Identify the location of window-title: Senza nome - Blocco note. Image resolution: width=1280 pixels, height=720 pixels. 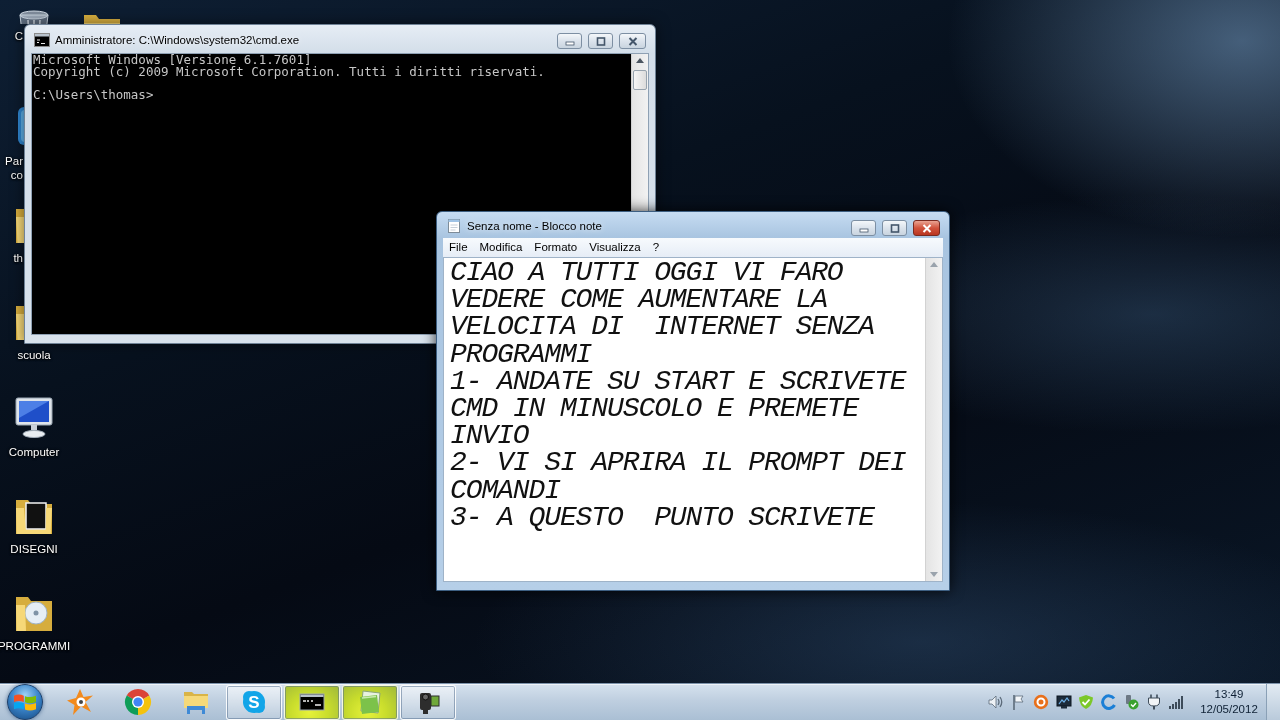
(534, 226).